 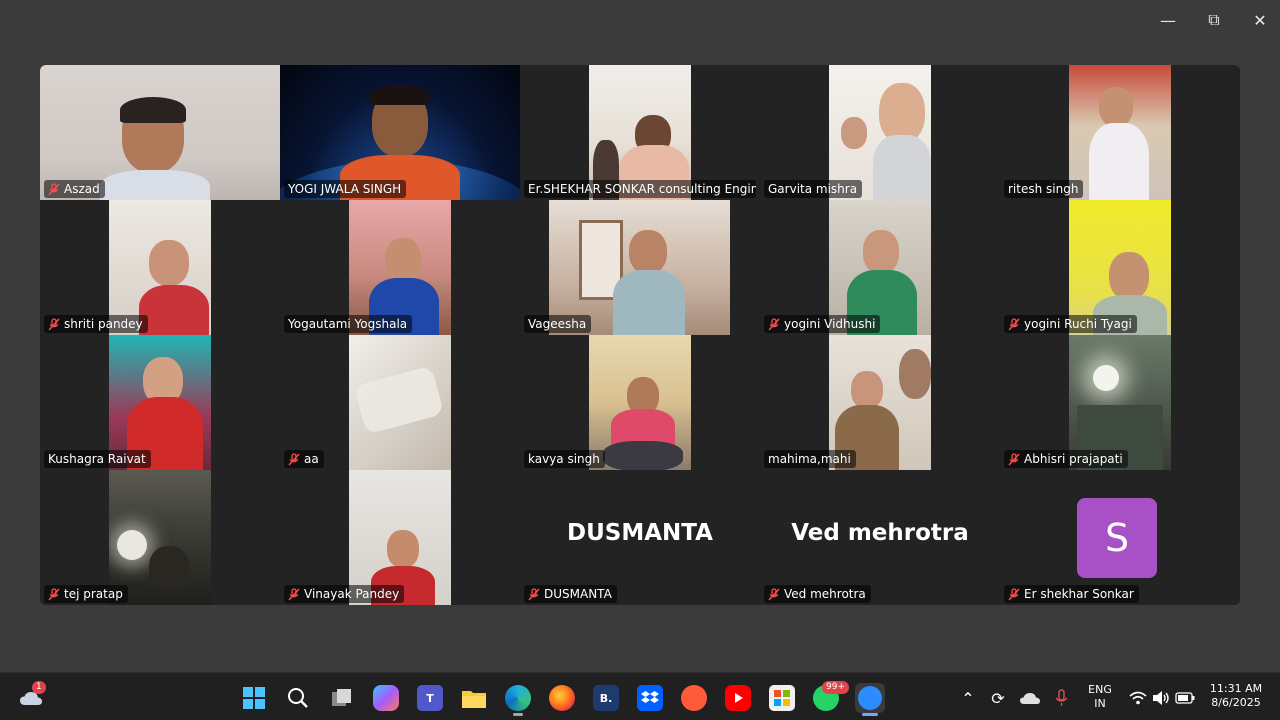 I want to click on participant-tile: Abhisri prajapati, so click(x=1120, y=402).